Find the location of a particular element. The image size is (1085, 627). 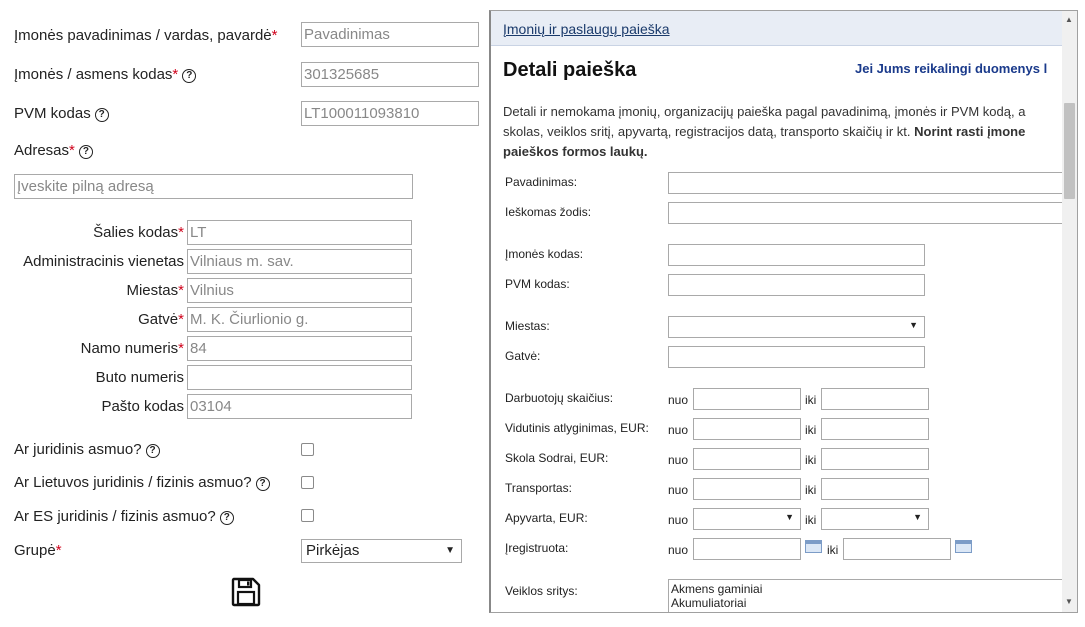

city-label: Miestas* is located at coordinates (155, 290).